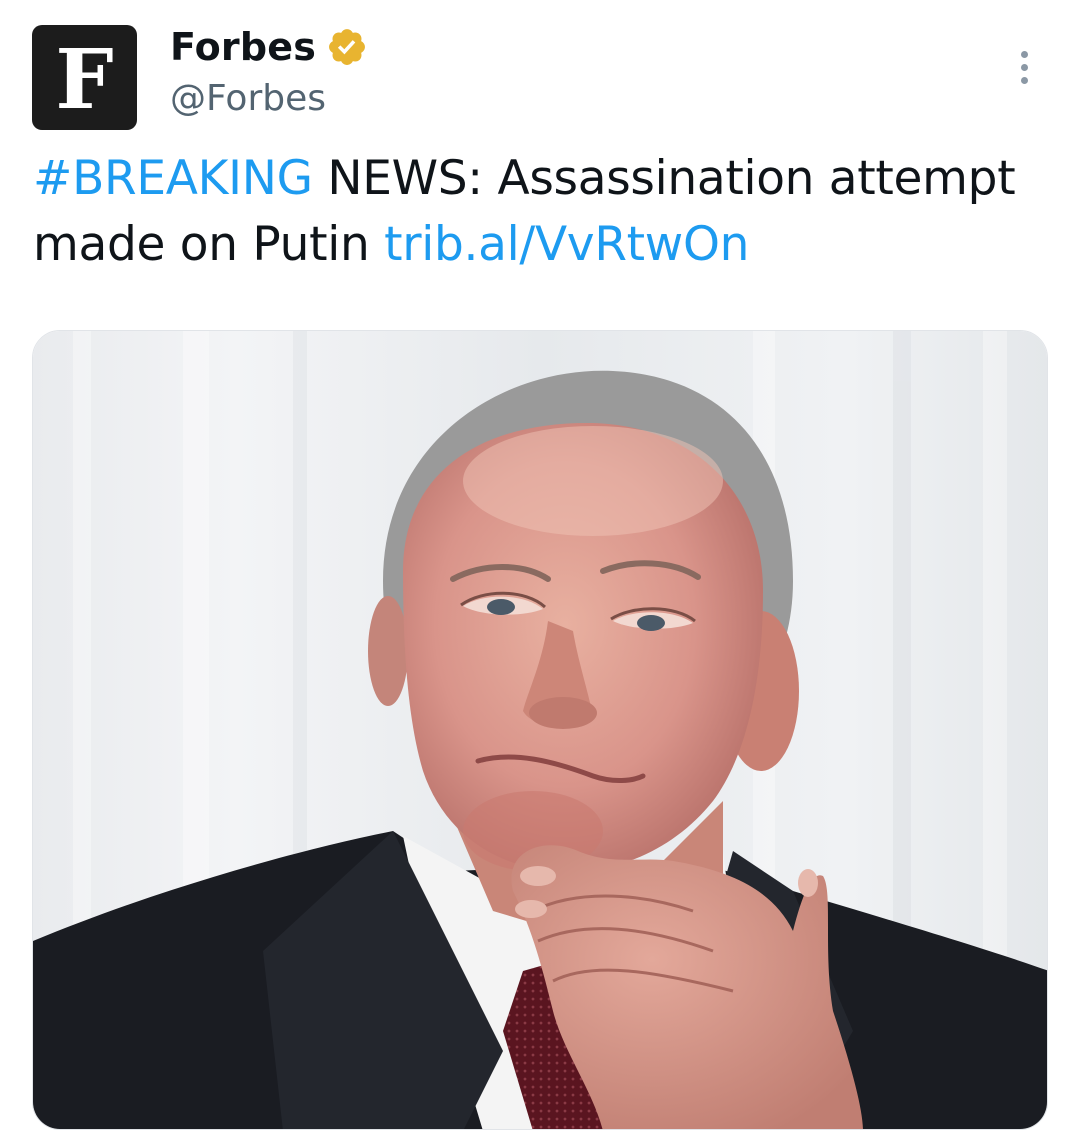 This screenshot has height=1130, width=1080. Describe the element at coordinates (243, 47) in the screenshot. I see `author-display-name: Forbes` at that location.